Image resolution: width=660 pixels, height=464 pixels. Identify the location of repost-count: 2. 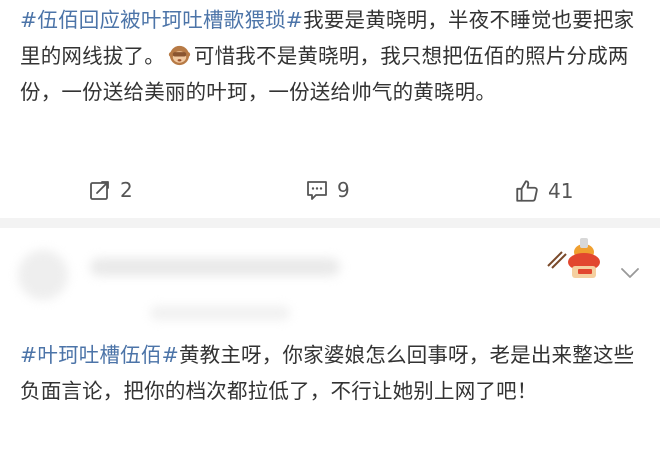
(126, 190).